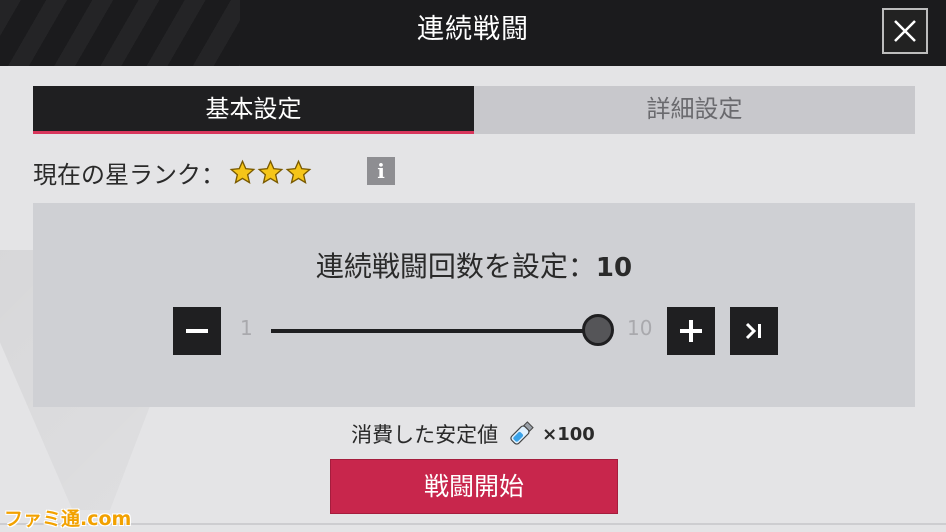  Describe the element at coordinates (640, 328) in the screenshot. I see `slider-max-label: 10` at that location.